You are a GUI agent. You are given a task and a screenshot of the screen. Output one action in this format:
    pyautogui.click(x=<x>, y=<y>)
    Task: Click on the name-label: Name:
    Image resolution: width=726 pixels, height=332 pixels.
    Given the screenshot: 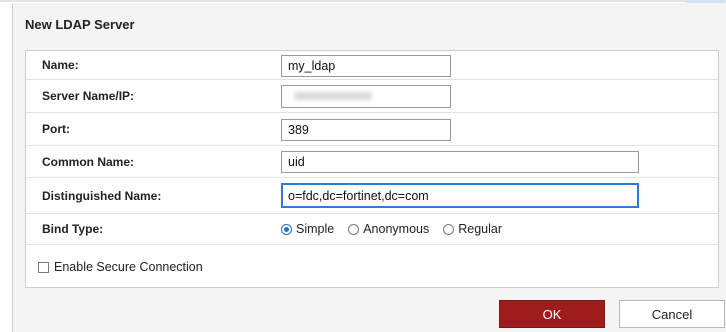 What is the action you would take?
    pyautogui.click(x=60, y=65)
    